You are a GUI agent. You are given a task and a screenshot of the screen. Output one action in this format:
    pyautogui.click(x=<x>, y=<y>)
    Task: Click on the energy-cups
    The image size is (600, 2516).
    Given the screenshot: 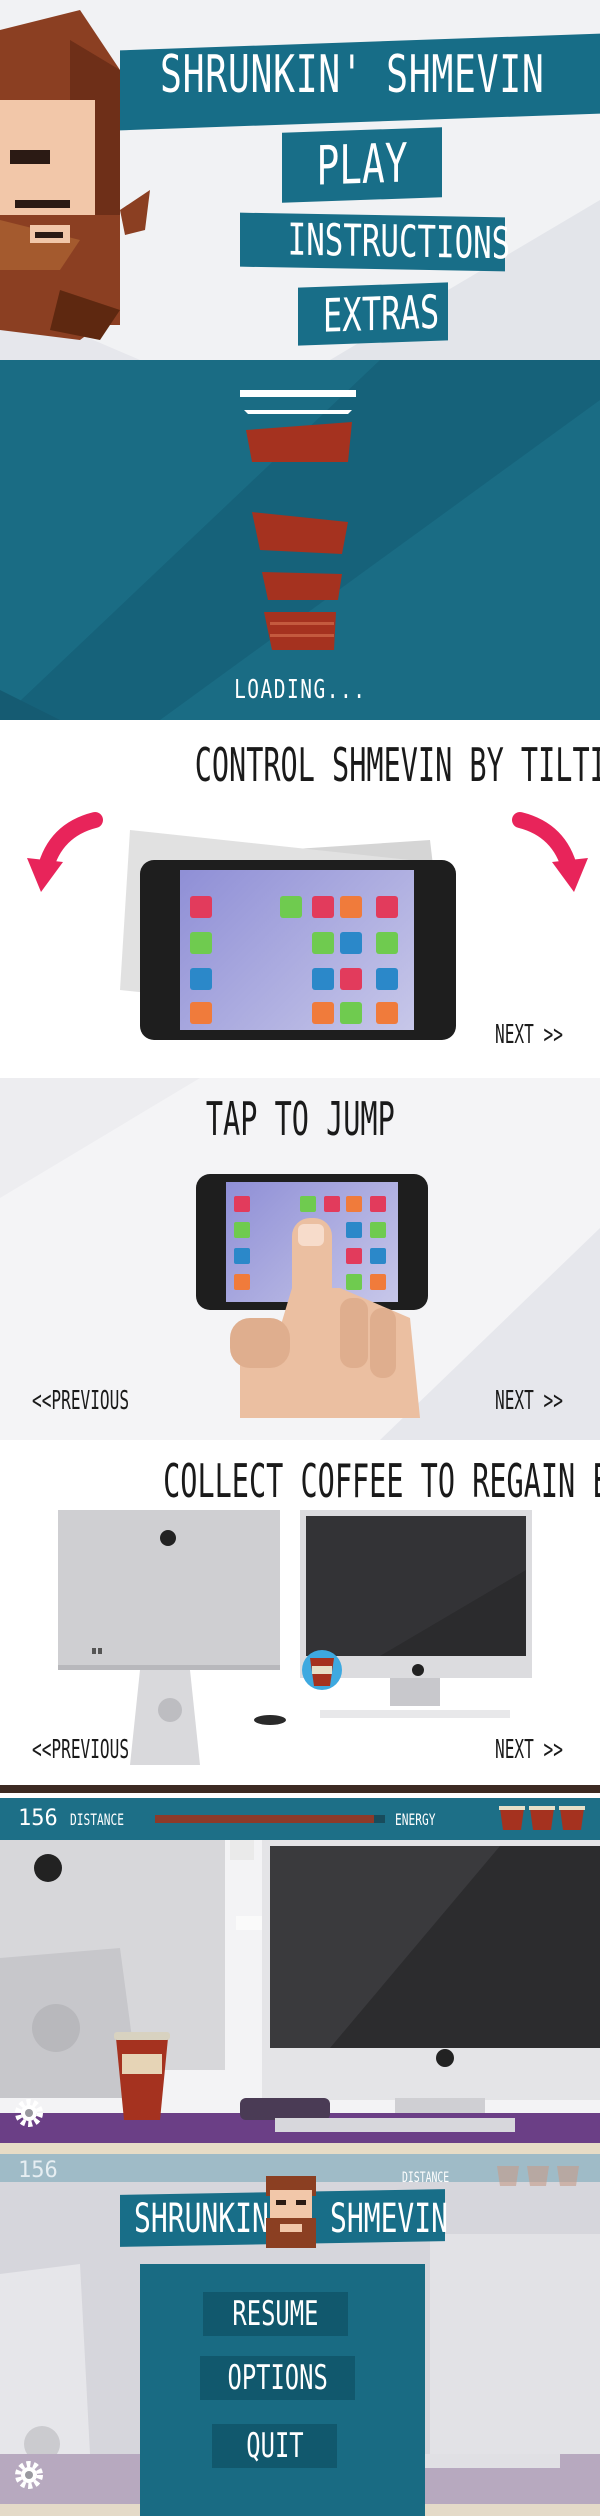 What is the action you would take?
    pyautogui.click(x=543, y=1819)
    